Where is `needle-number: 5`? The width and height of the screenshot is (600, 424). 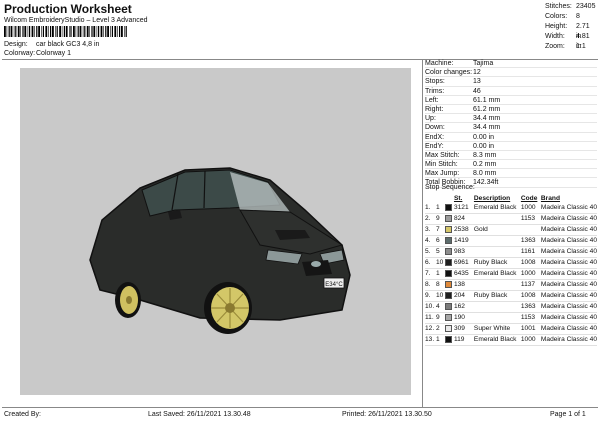
needle-number: 5 is located at coordinates (440, 252).